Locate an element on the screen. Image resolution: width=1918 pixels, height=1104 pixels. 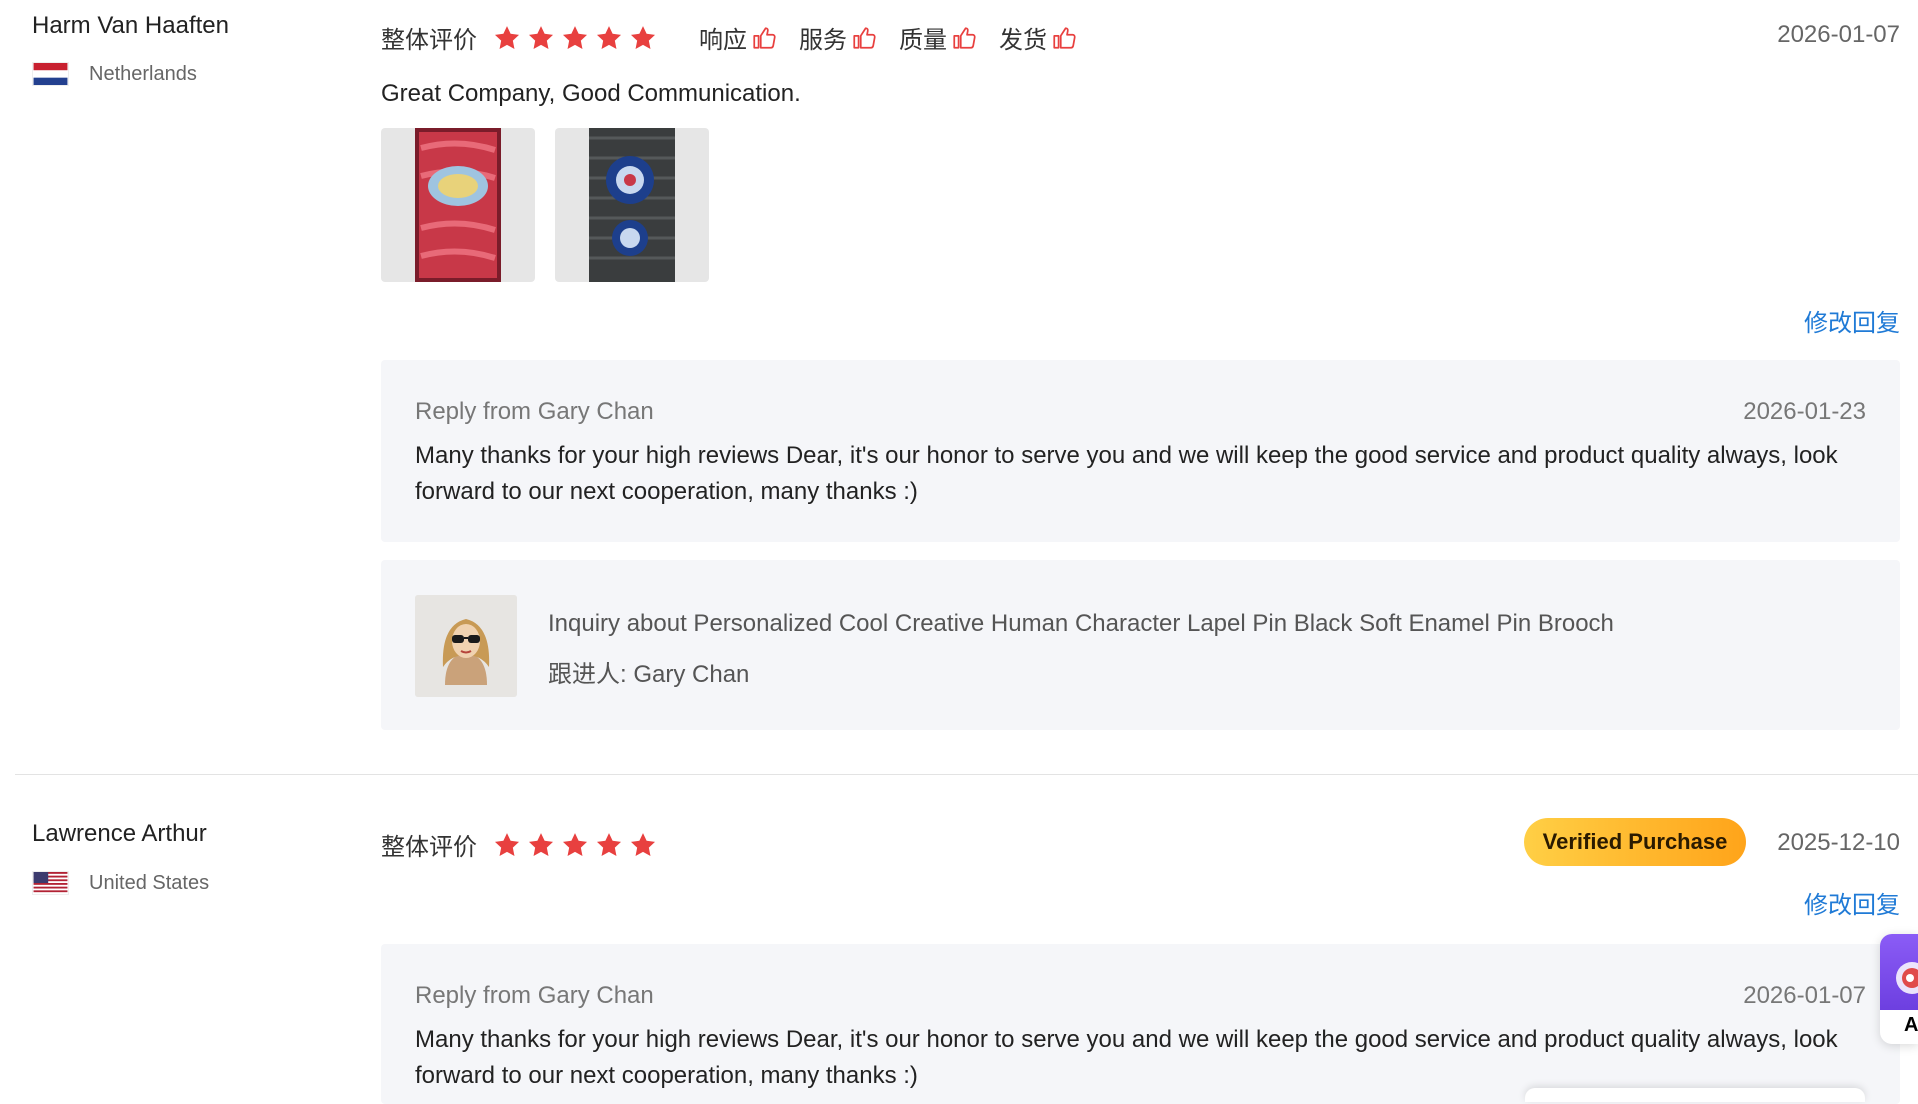
sub-rating-label: 响应 is located at coordinates (723, 40).